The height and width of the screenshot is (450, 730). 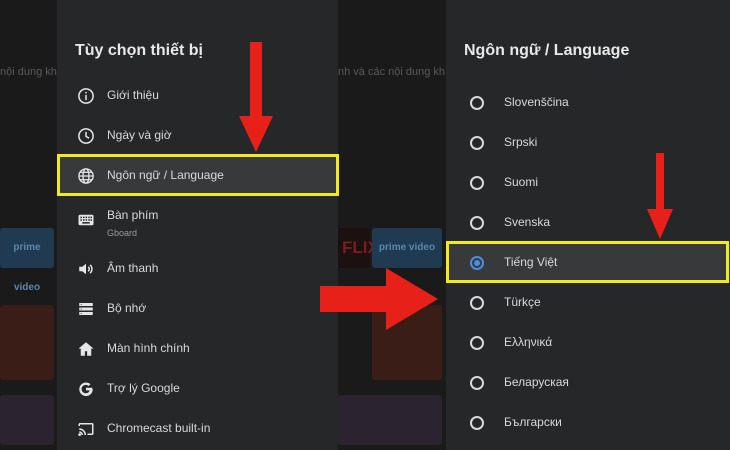 I want to click on menu-item-google-assistant: Trợ lý Google, so click(x=197, y=389).